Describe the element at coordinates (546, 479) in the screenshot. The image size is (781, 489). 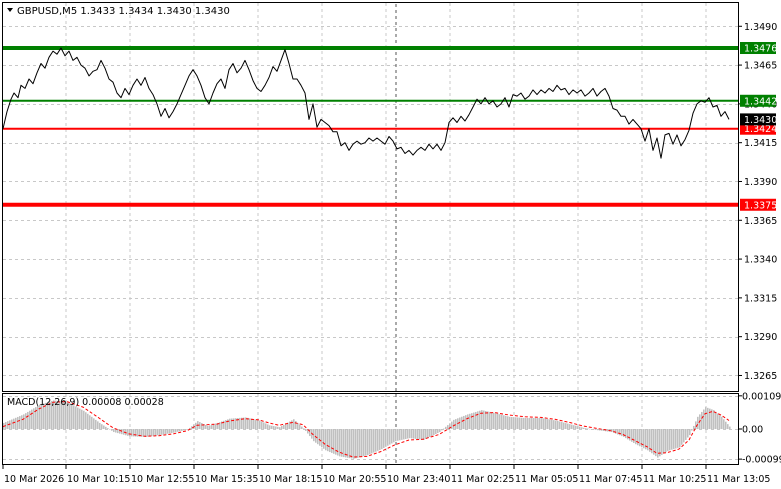
I see `x-tick-label: 11 Mar 05:05` at that location.